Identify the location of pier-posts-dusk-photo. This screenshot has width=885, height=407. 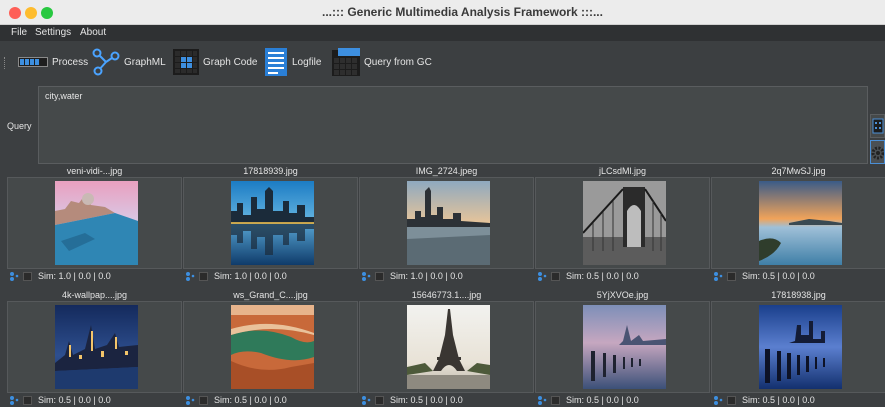
(624, 347).